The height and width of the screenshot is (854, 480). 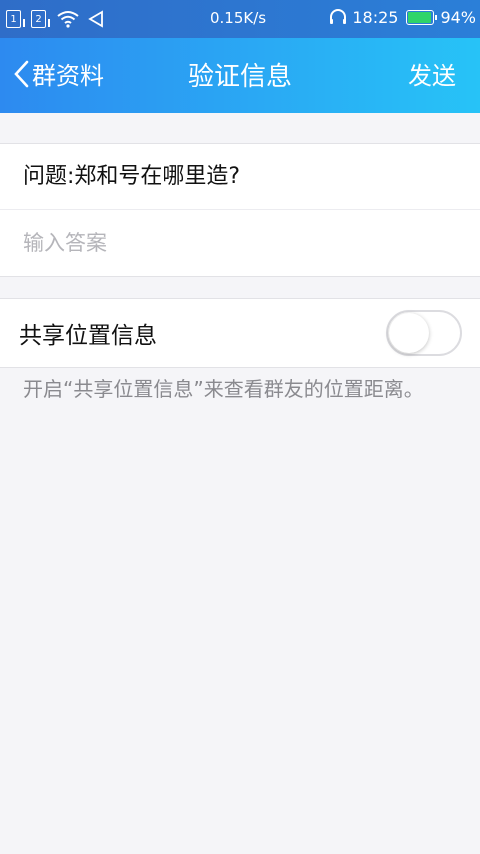 I want to click on share-location-row: 共享位置信息, so click(x=240, y=333).